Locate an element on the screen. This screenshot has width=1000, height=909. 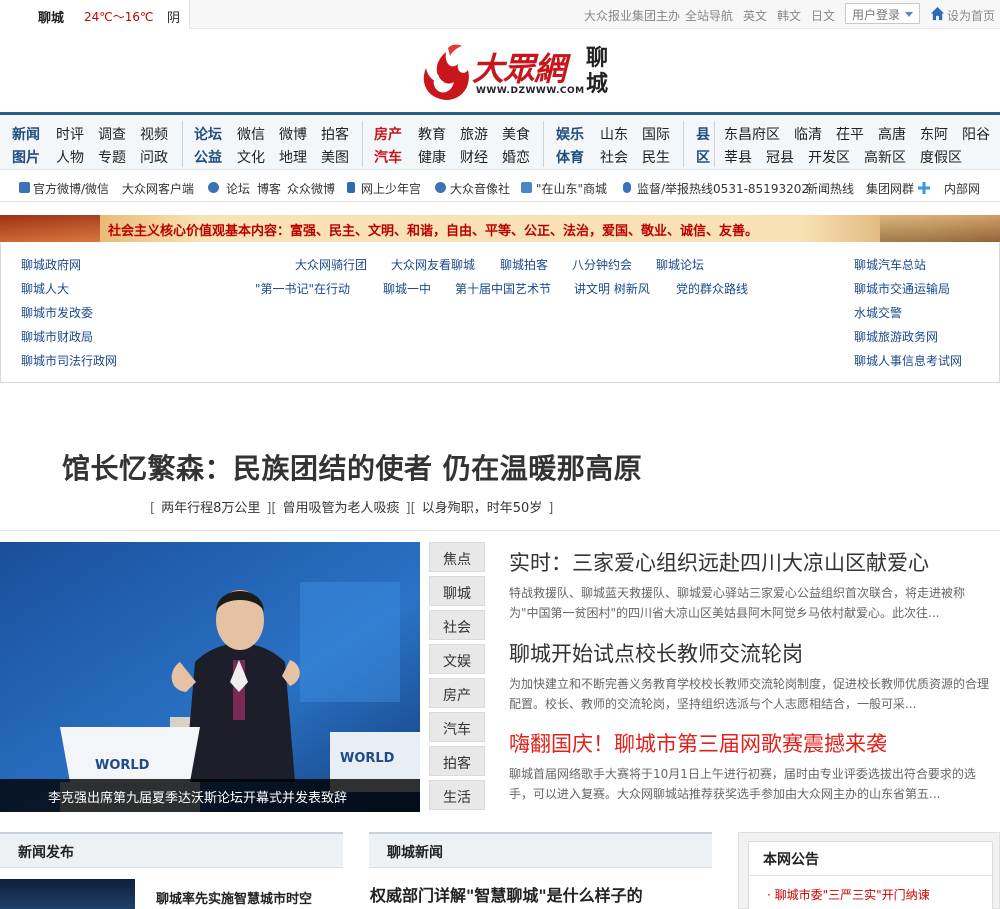
link-traffic-police: 水城交警 is located at coordinates (878, 312).